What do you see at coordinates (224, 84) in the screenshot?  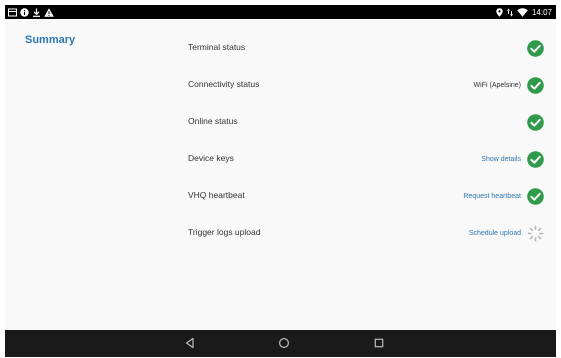 I see `row-label: Connectivity status` at bounding box center [224, 84].